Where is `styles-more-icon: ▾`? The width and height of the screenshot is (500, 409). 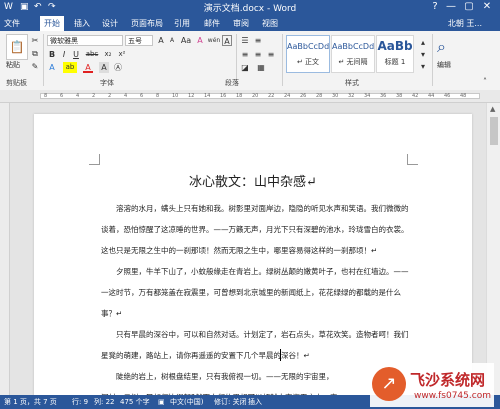
styles-more-icon: ▾ is located at coordinates (423, 66).